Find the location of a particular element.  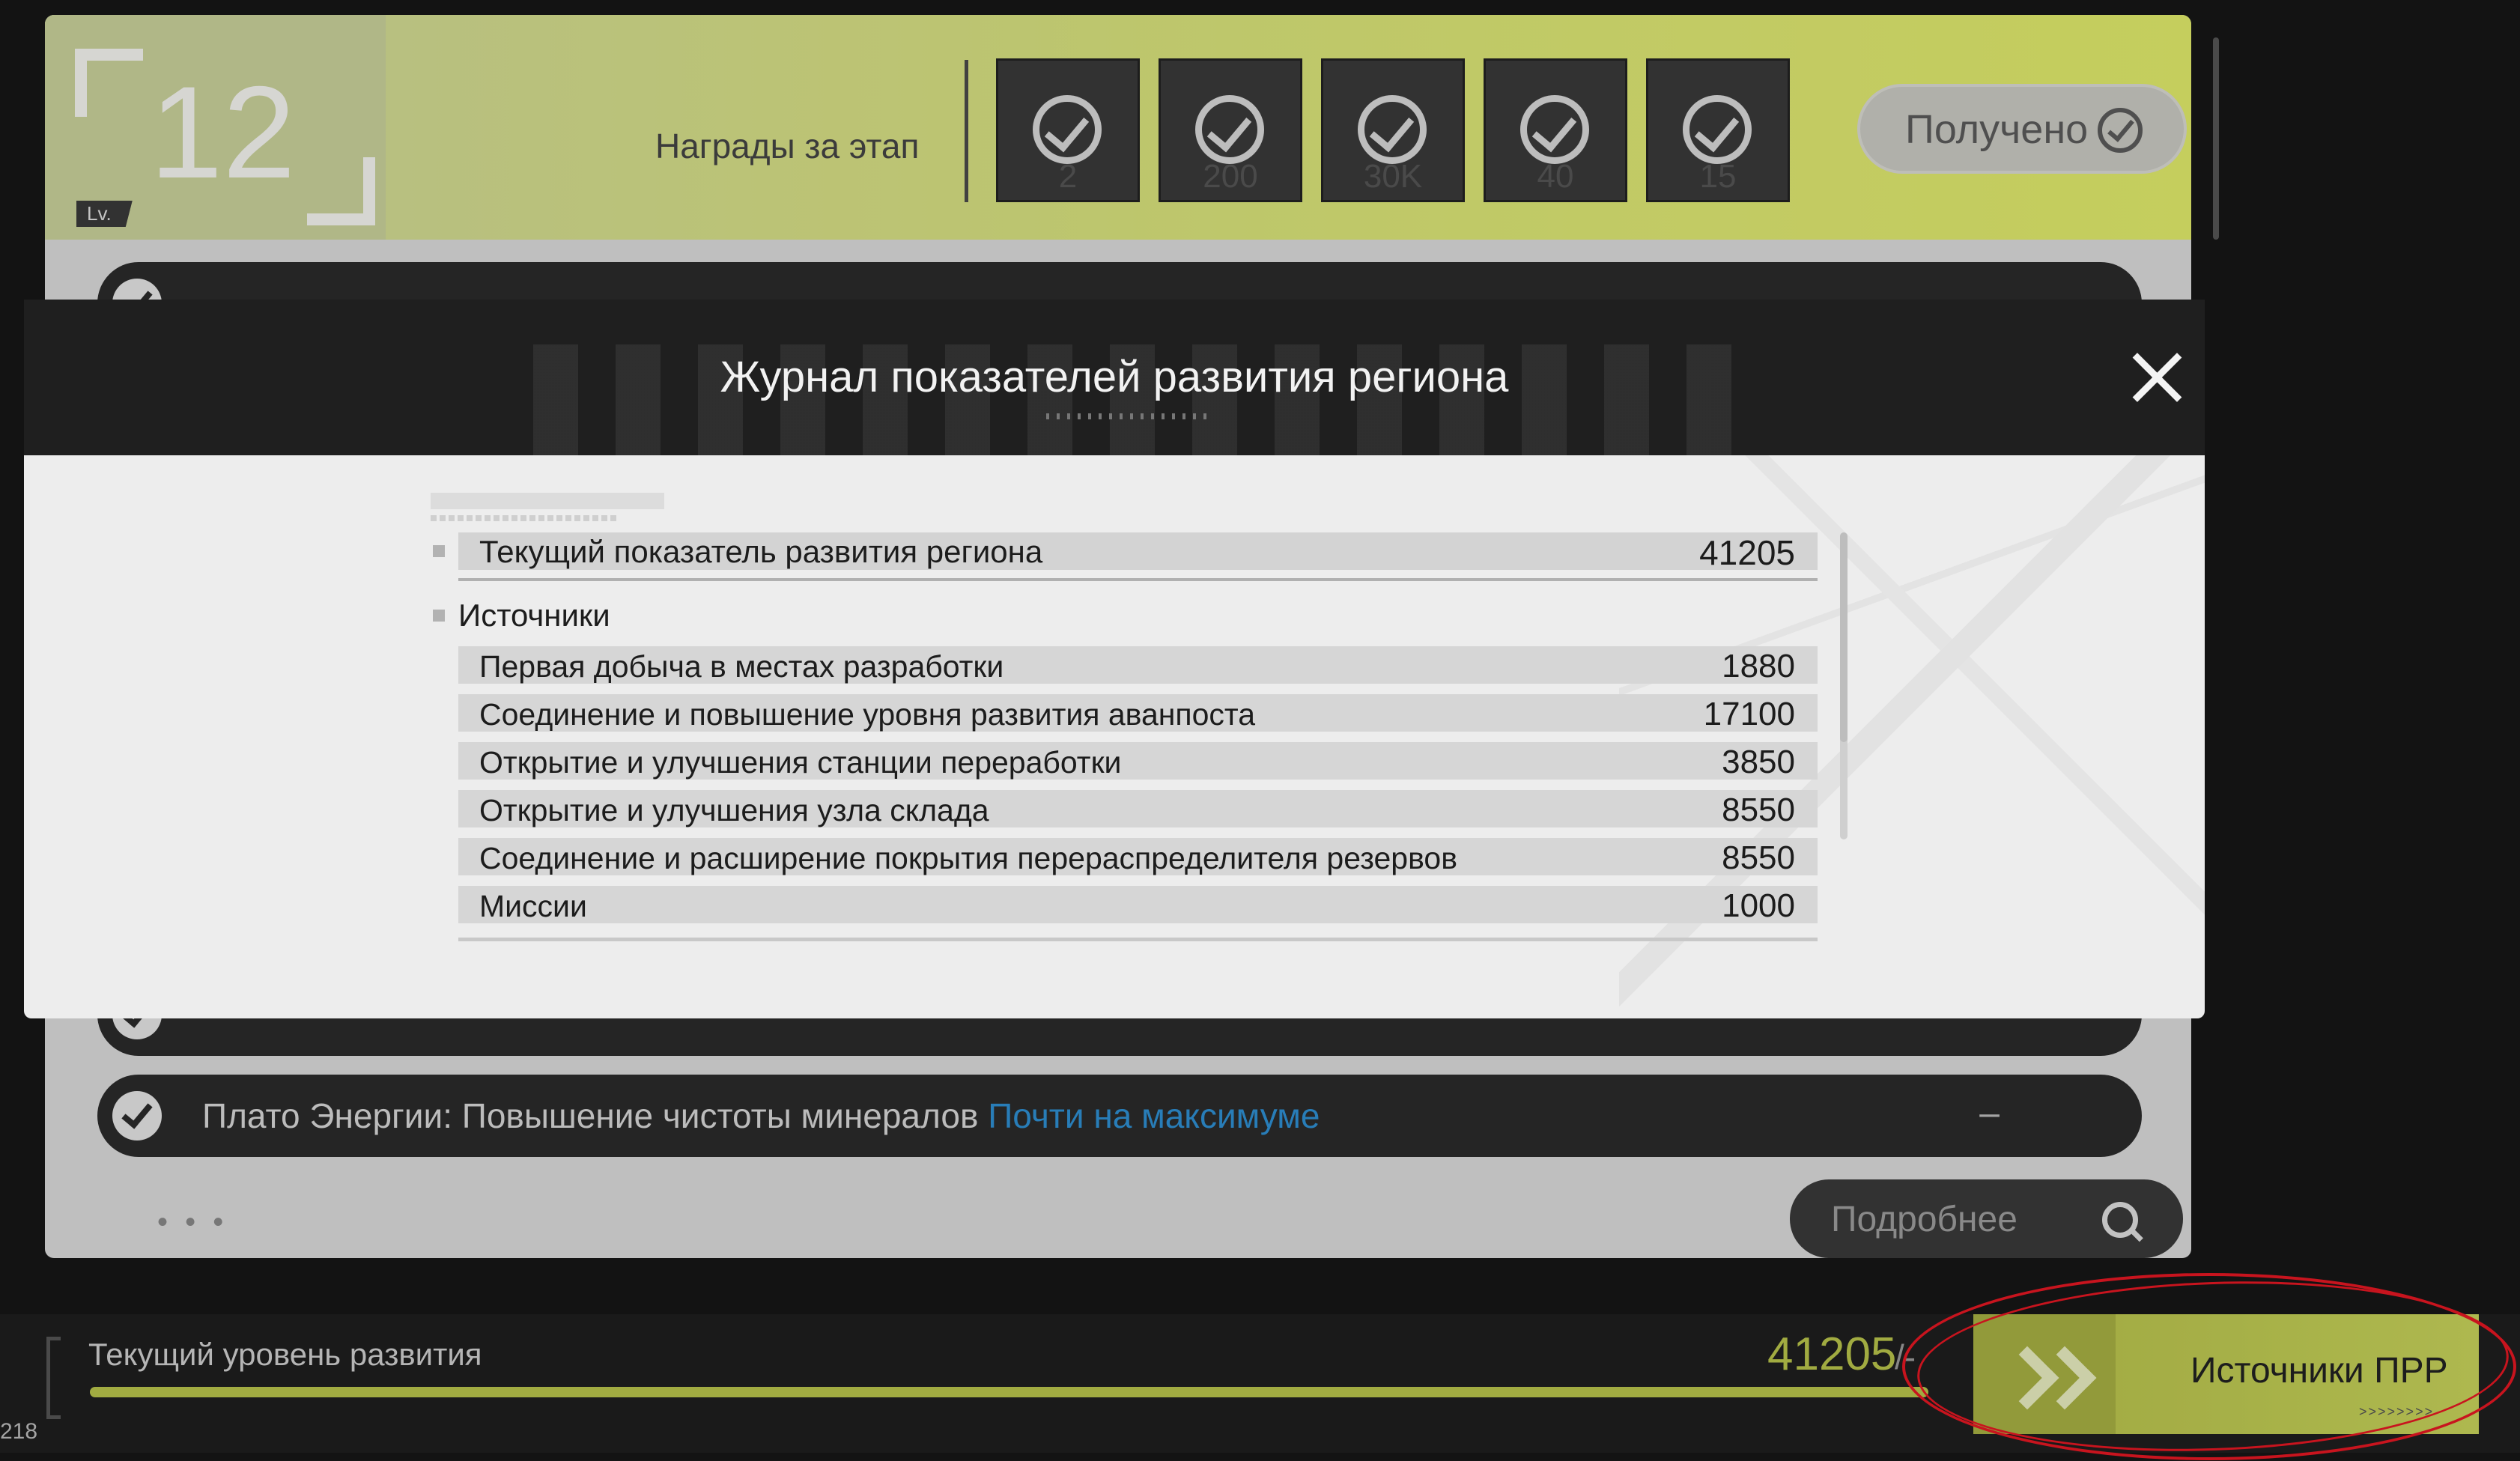

source-label: Миссии is located at coordinates (533, 906).